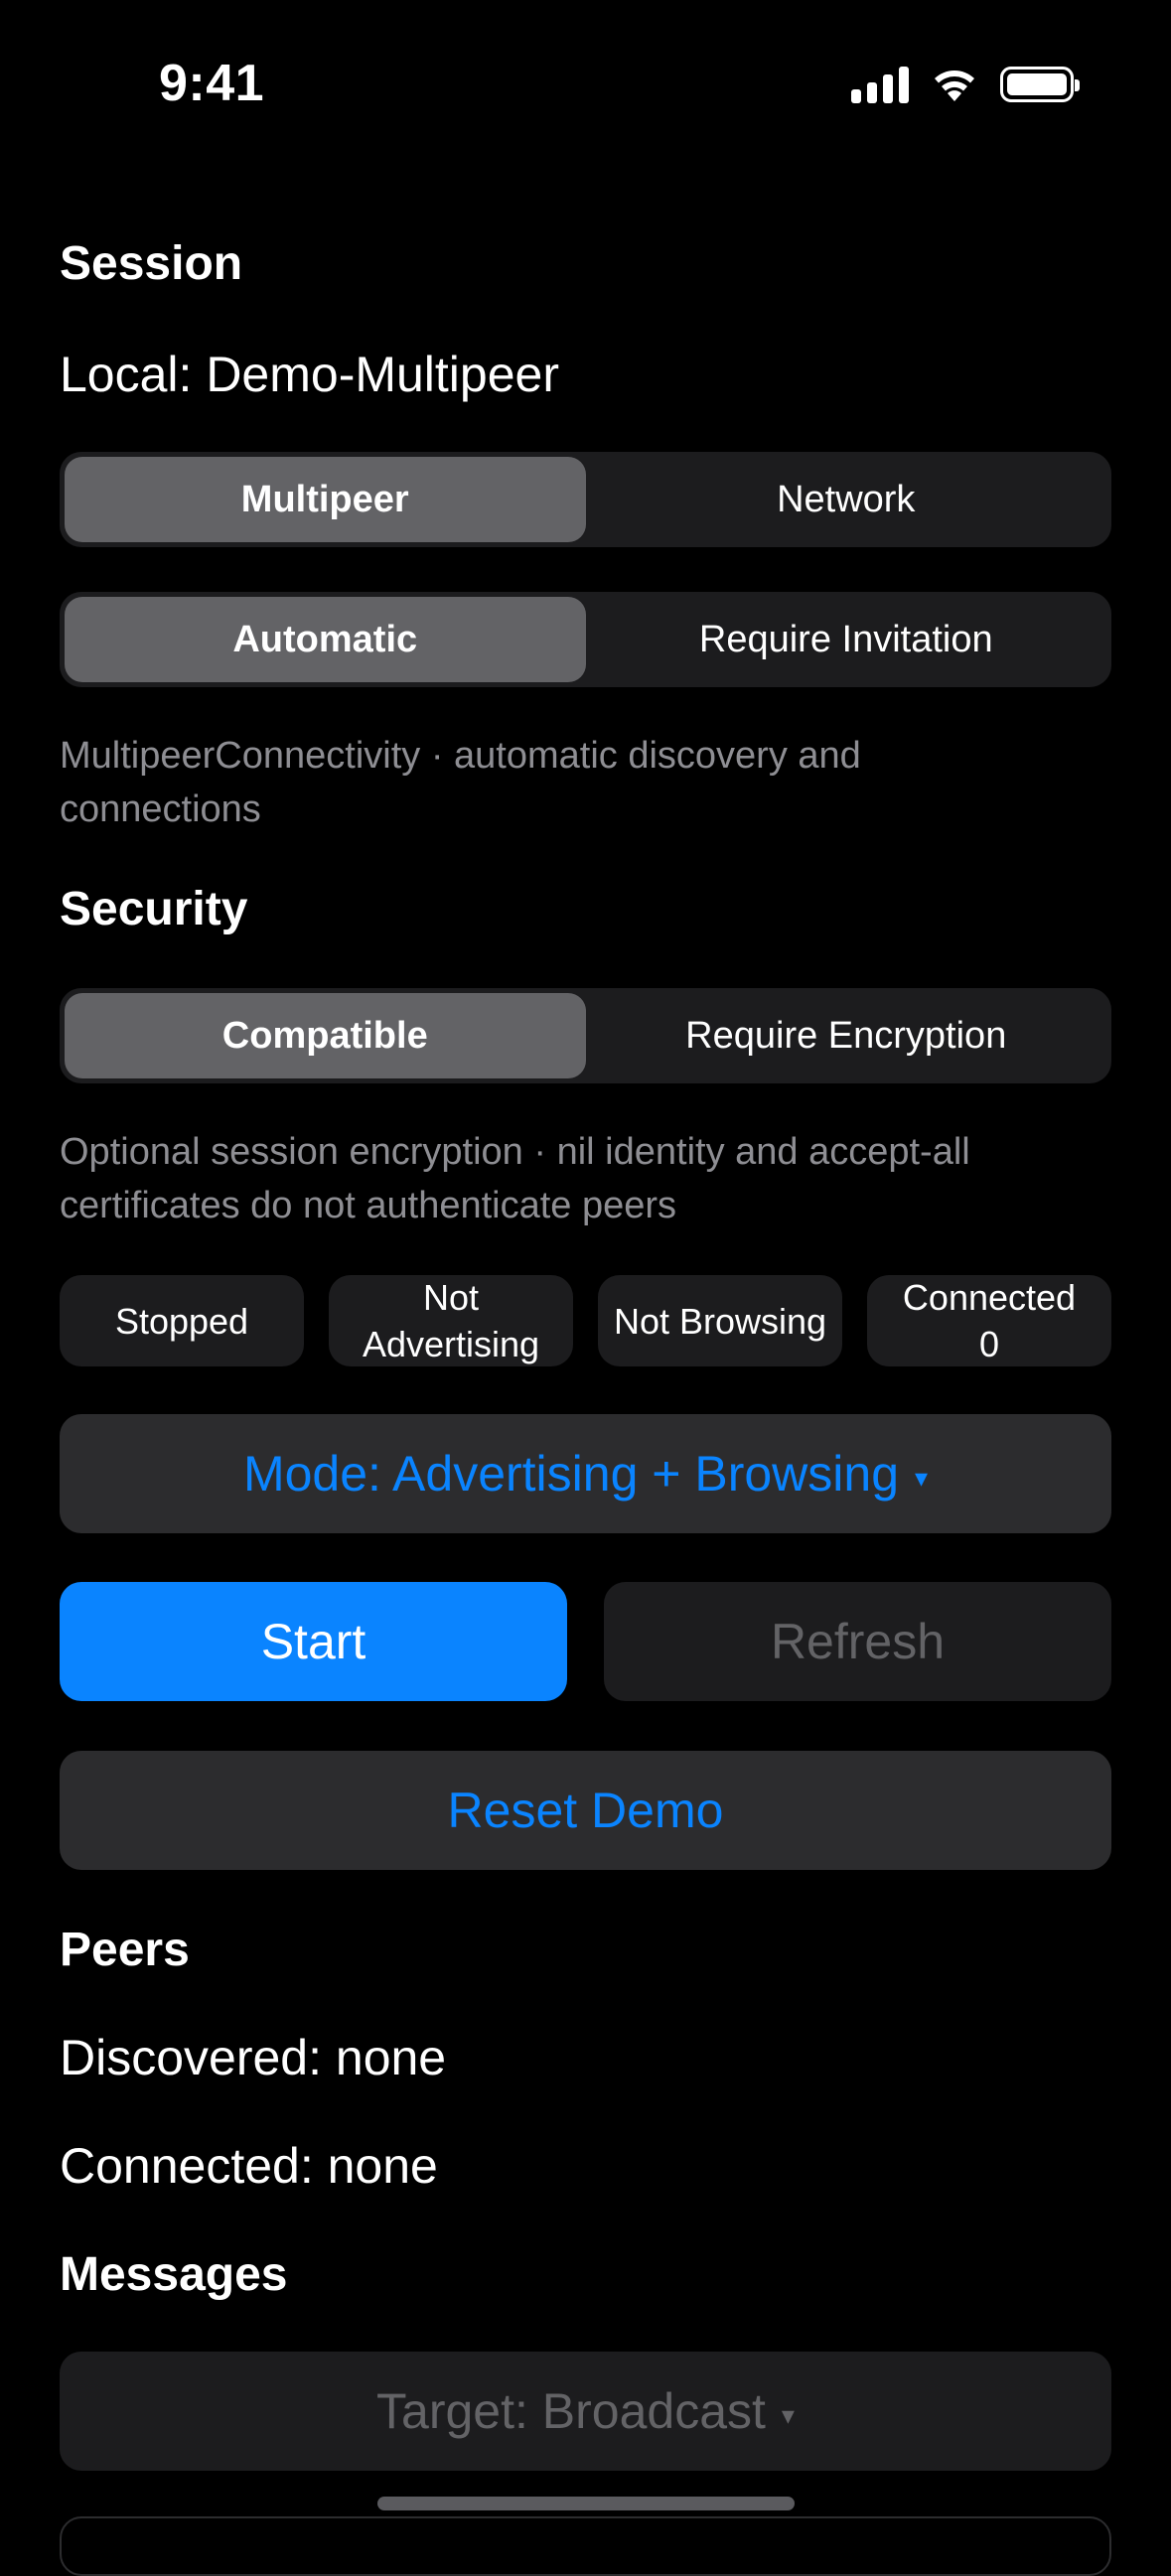 This screenshot has height=2576, width=1171. What do you see at coordinates (880, 85) in the screenshot?
I see `cellular-signal-icon` at bounding box center [880, 85].